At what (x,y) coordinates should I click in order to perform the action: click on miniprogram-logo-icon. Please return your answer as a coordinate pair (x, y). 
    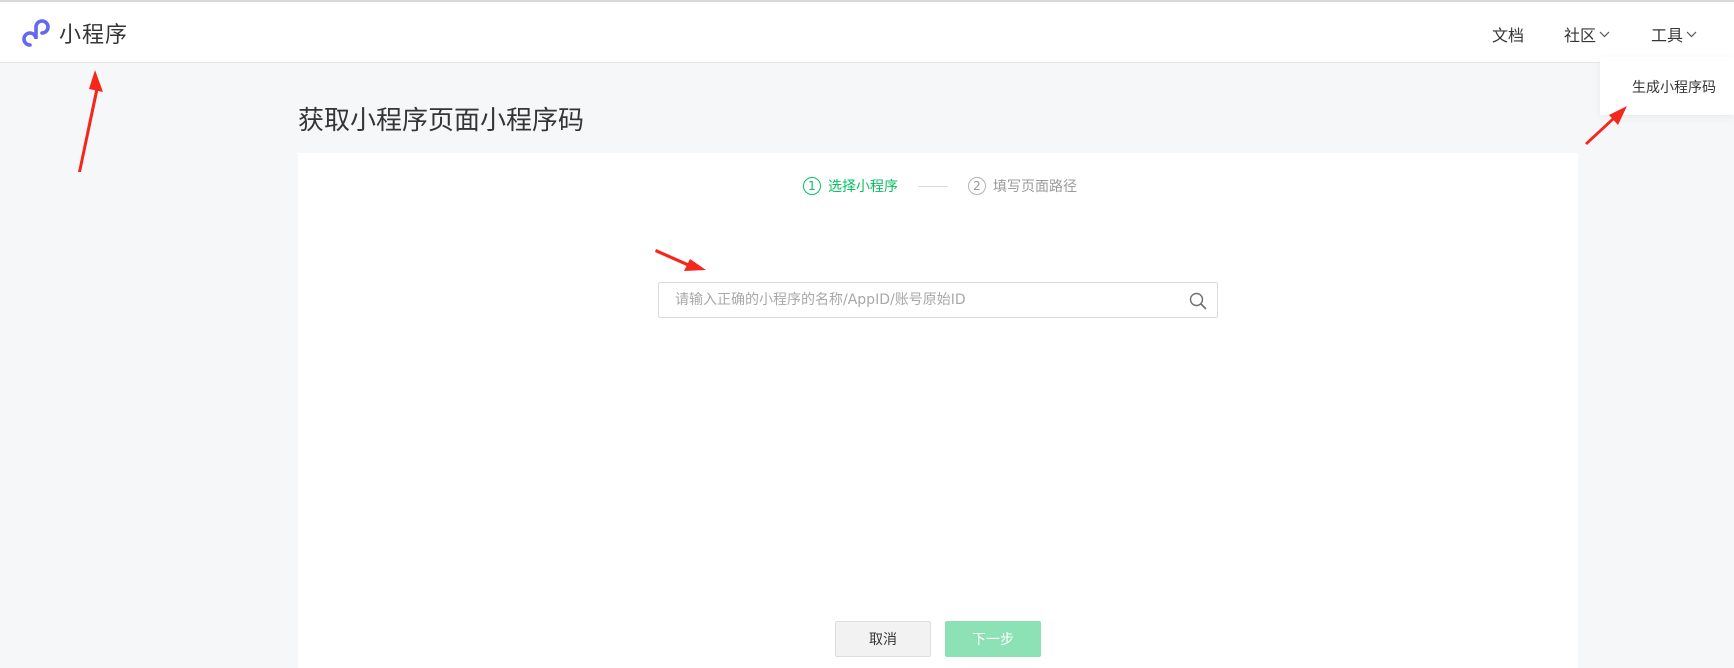
    Looking at the image, I should click on (36, 33).